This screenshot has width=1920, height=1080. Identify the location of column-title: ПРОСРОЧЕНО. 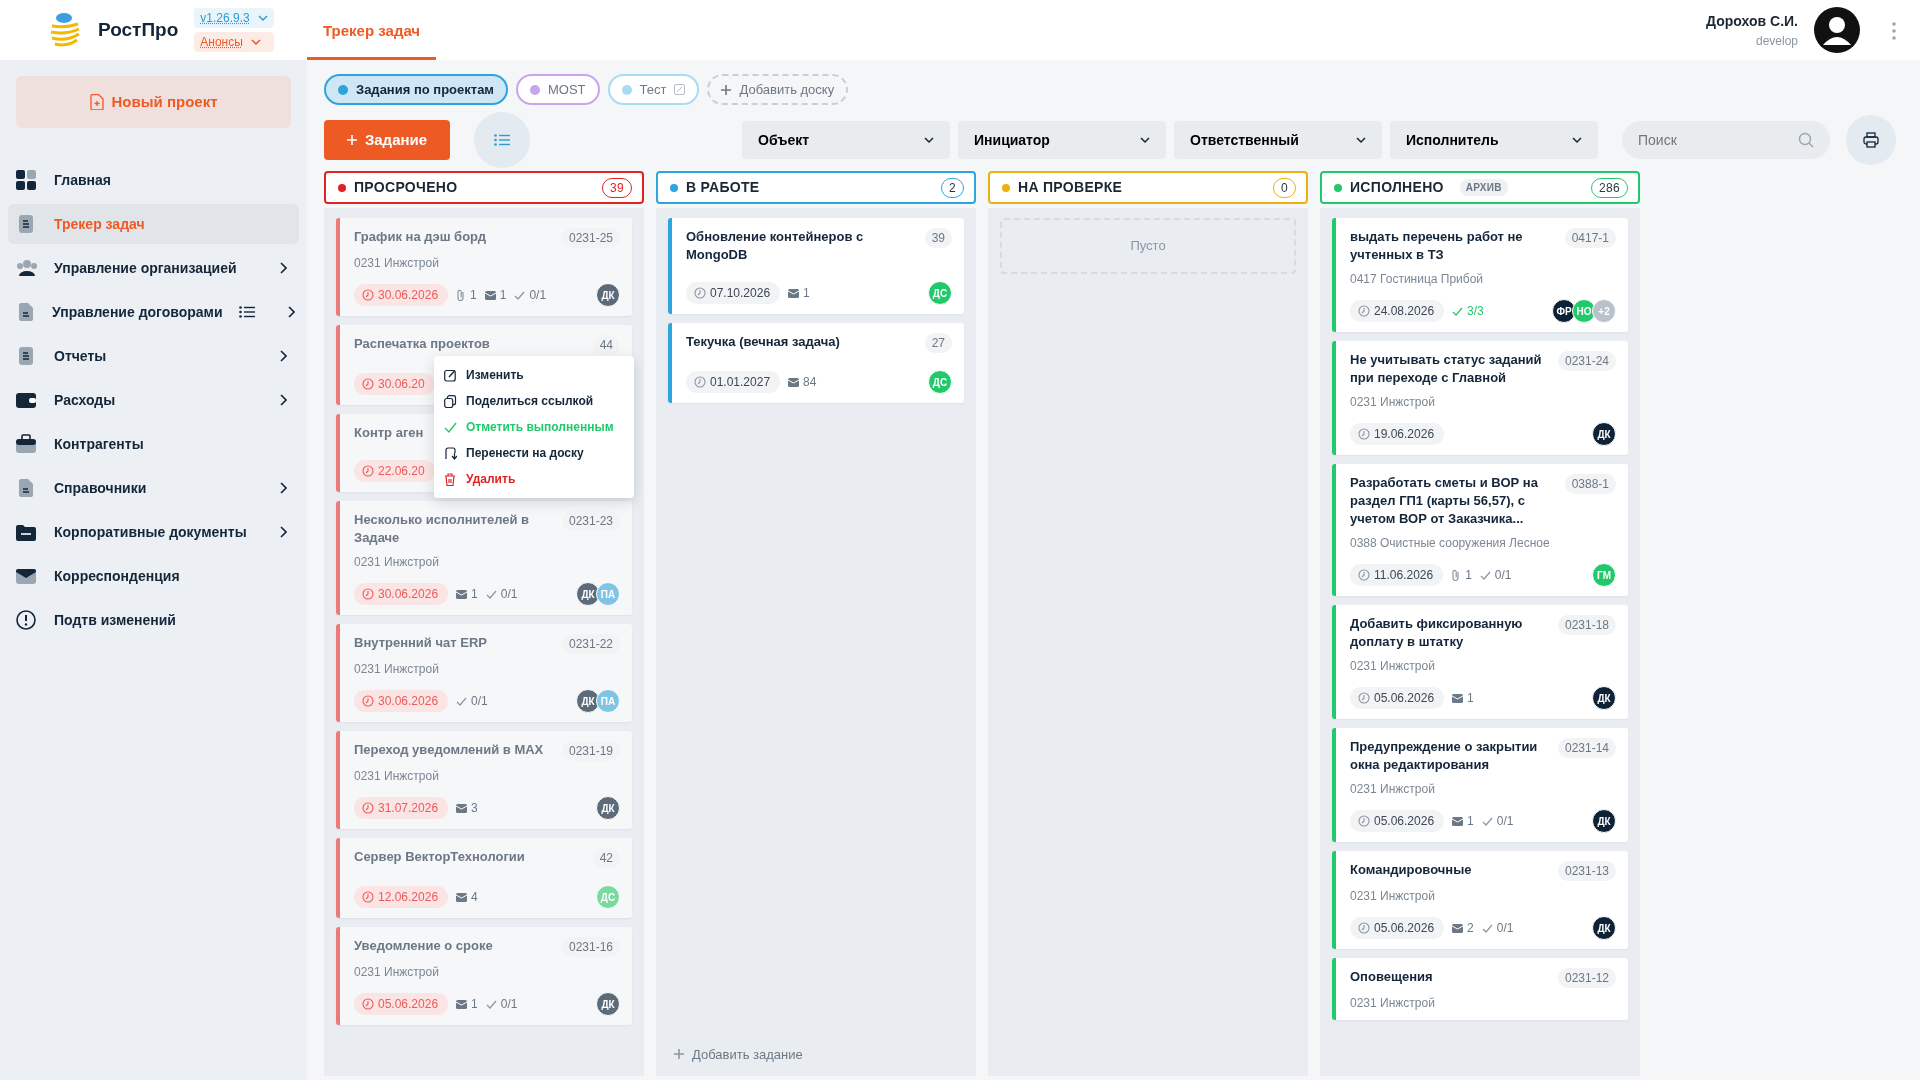
(406, 187).